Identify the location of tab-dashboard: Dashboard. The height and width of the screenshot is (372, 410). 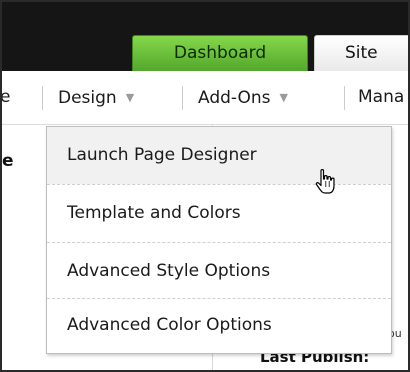
(220, 53).